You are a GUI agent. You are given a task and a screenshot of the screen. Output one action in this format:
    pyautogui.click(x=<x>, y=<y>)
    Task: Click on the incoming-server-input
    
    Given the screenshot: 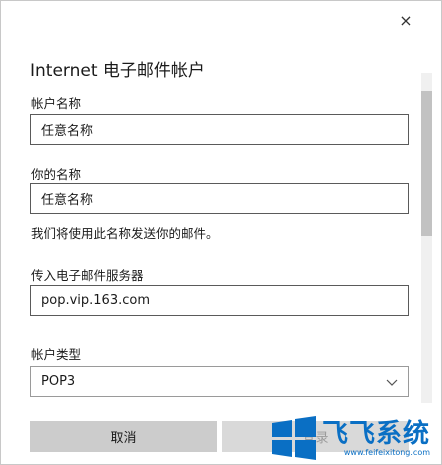 What is the action you would take?
    pyautogui.click(x=219, y=300)
    